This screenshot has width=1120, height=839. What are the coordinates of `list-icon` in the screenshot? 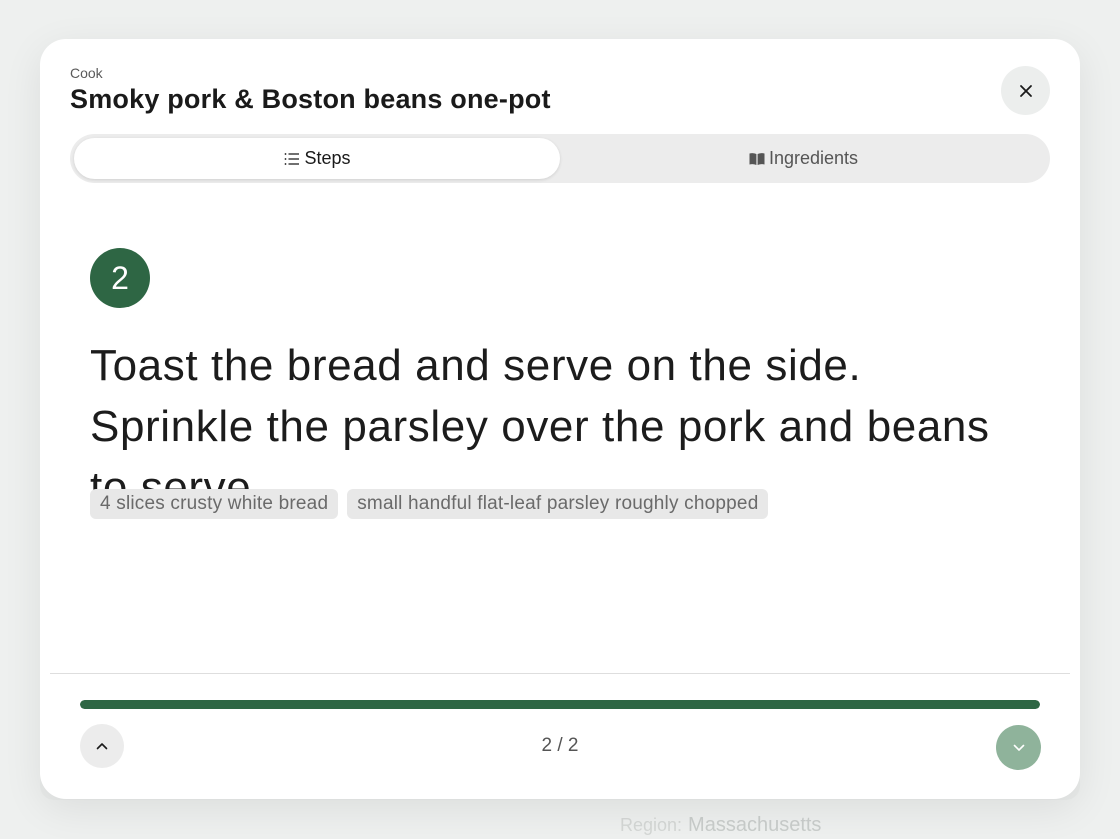 It's located at (292, 158).